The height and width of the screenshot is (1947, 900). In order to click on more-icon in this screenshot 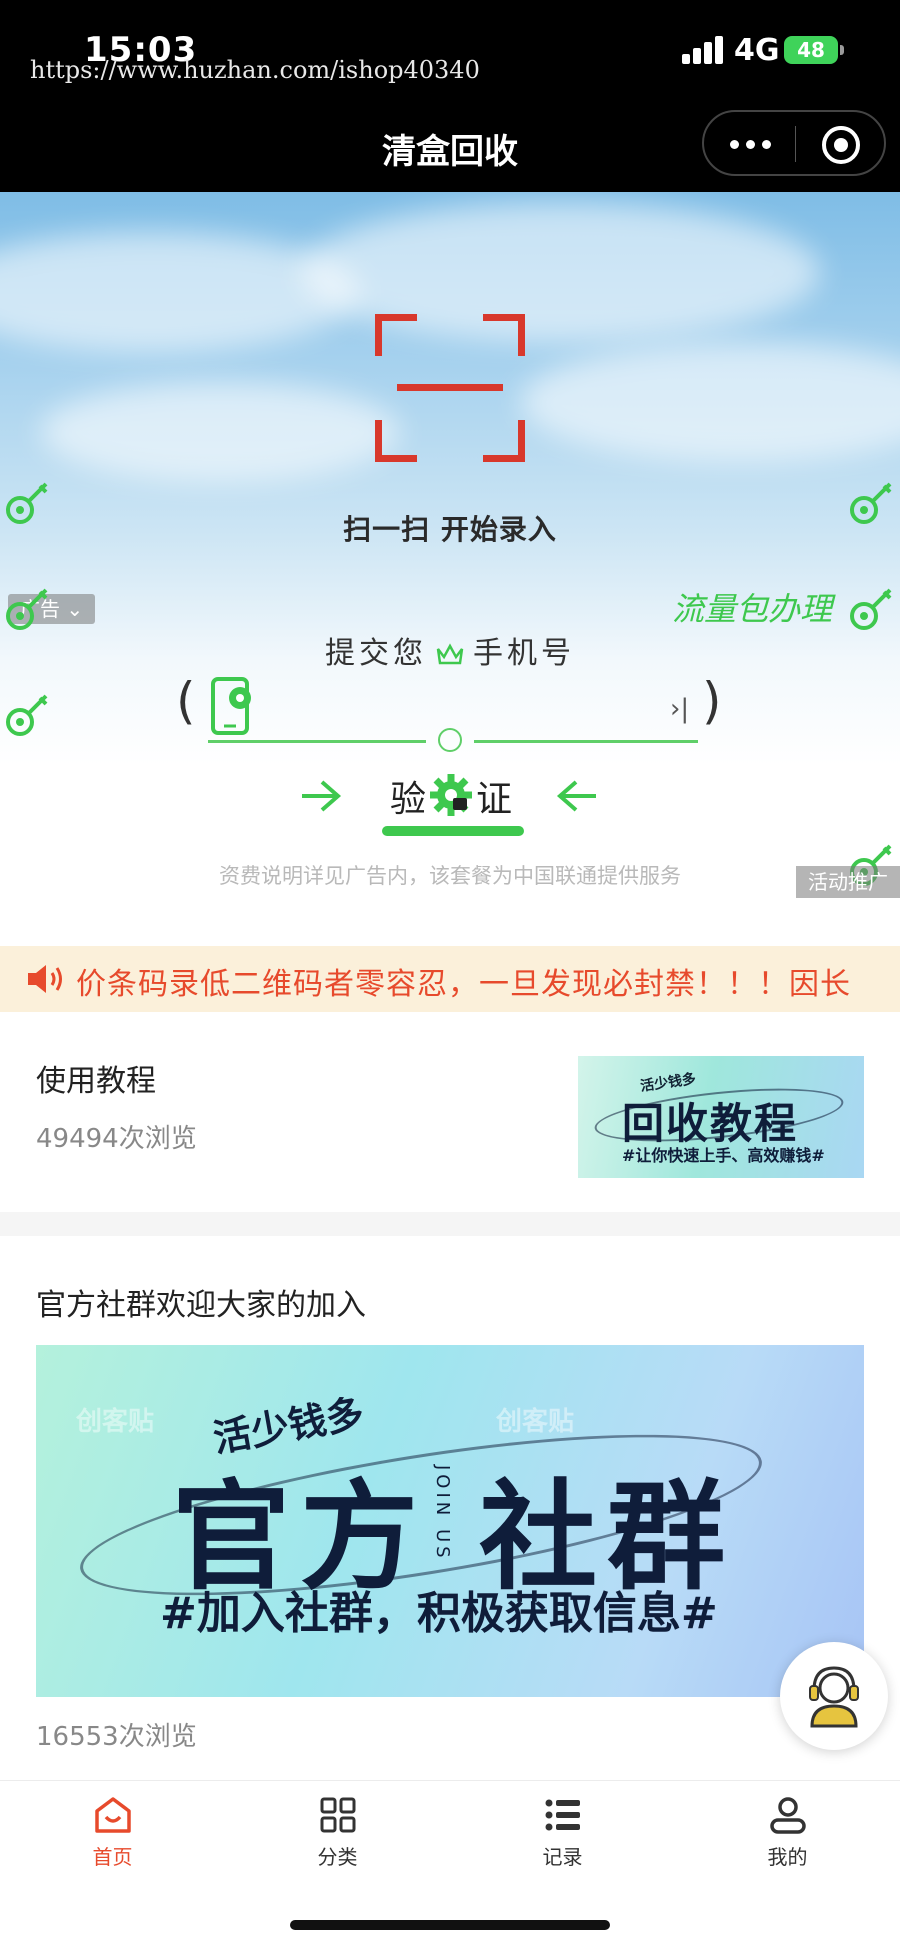, I will do `click(751, 144)`.